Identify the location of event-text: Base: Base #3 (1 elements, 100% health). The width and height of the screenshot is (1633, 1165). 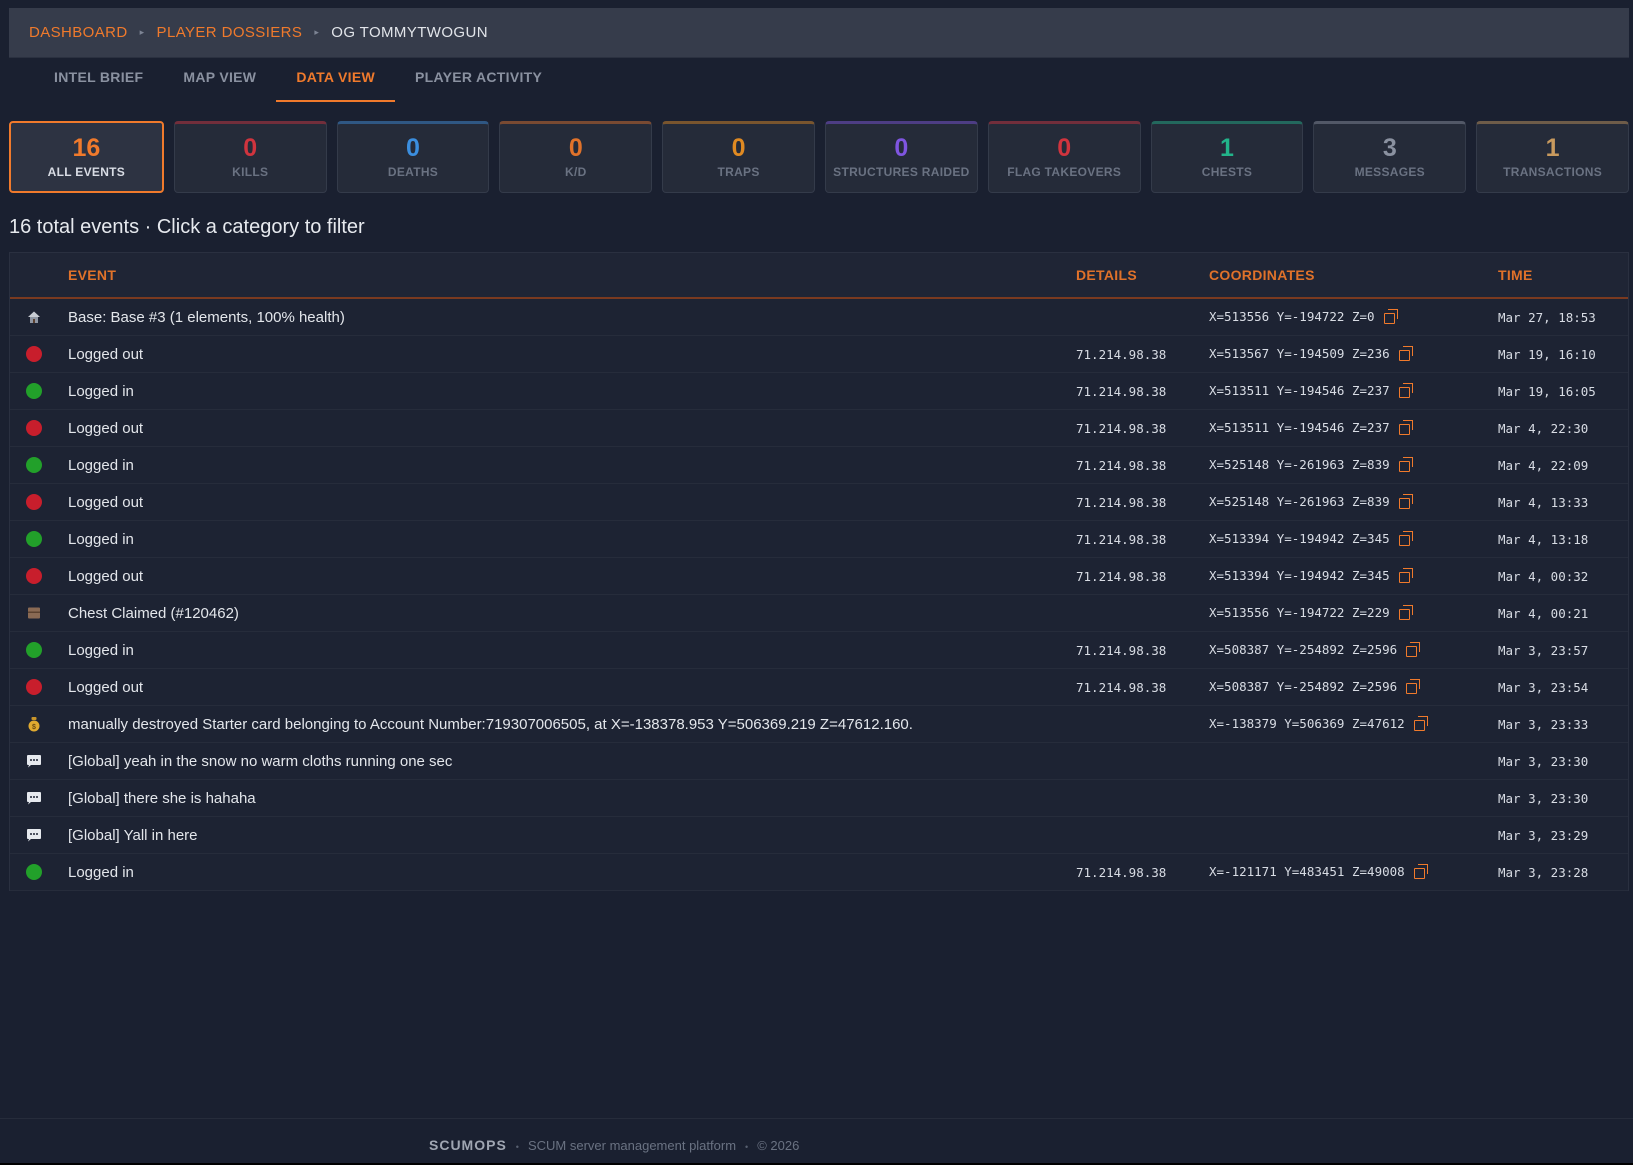
(206, 317).